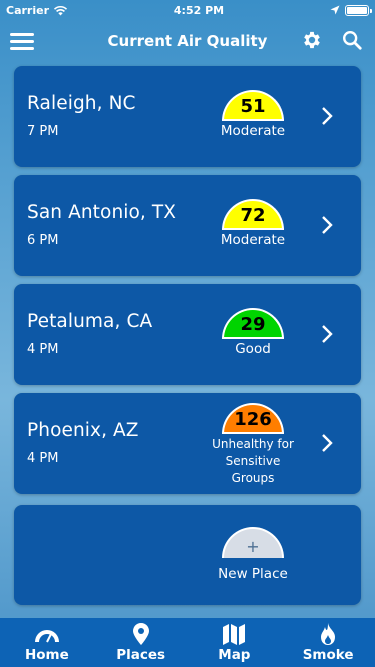 Image resolution: width=375 pixels, height=667 pixels. I want to click on map-icon, so click(234, 634).